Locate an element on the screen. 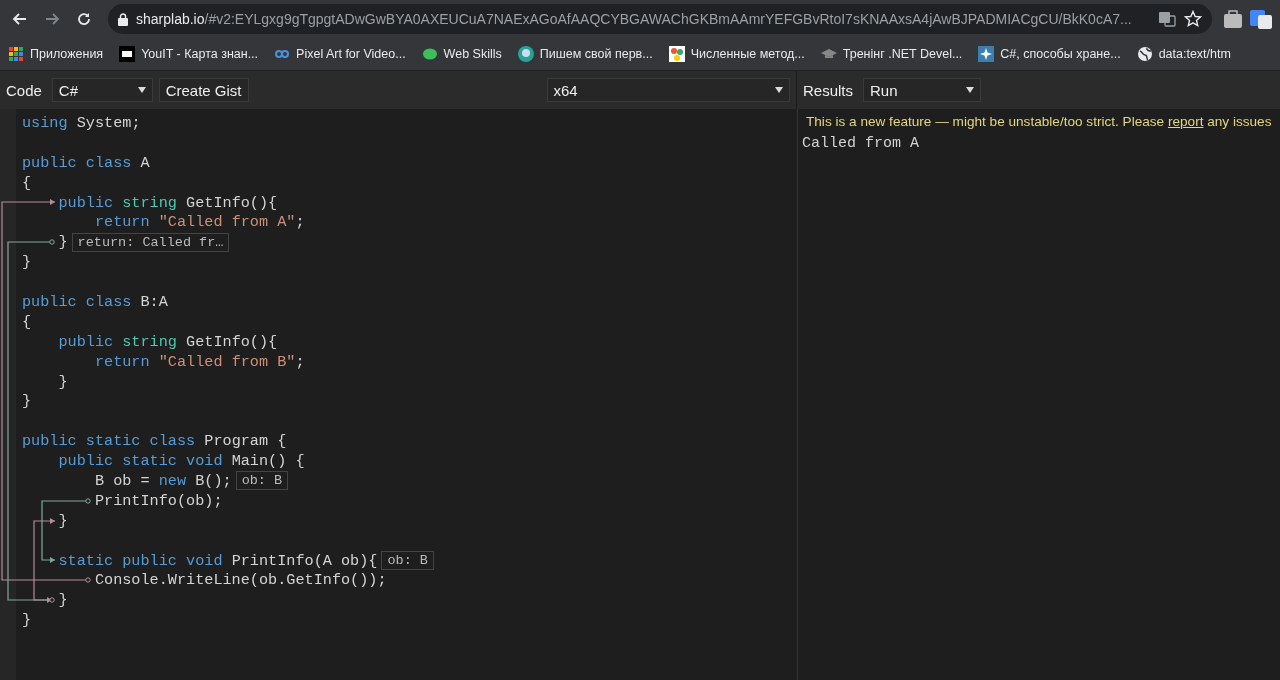 The image size is (1280, 680). create-gist-button: Create Gist is located at coordinates (203, 90).